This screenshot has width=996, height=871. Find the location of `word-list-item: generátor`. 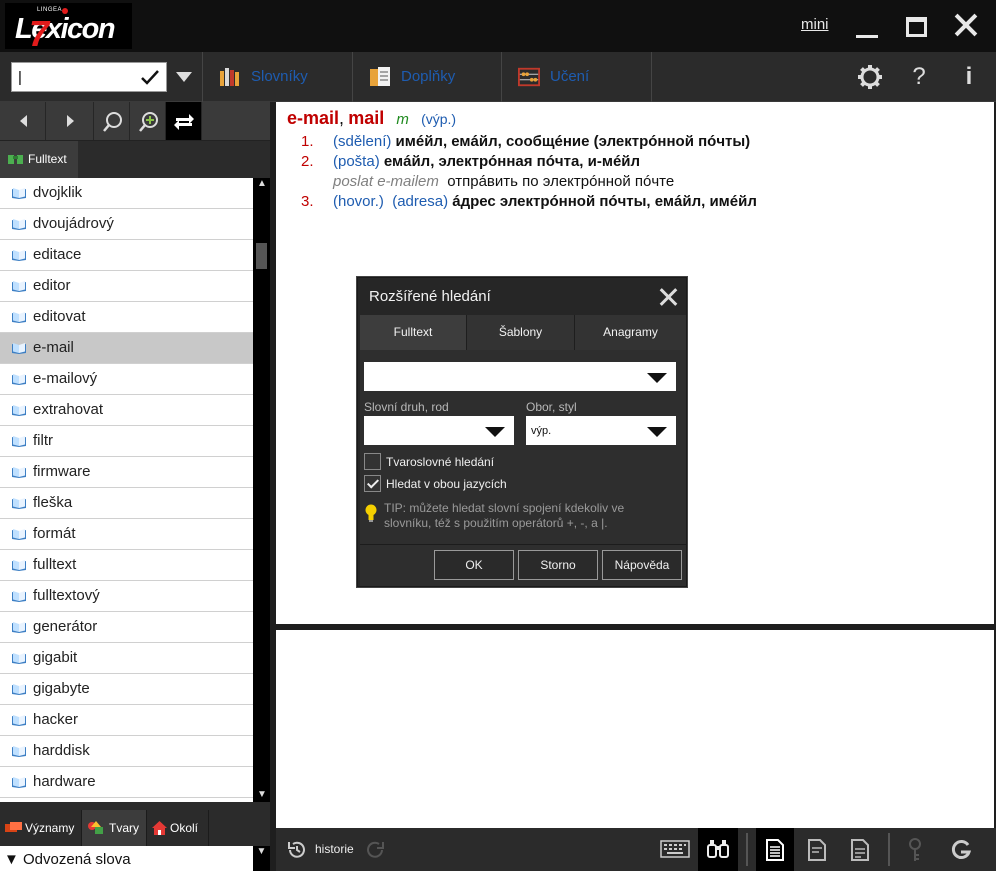

word-list-item: generátor is located at coordinates (126, 627).